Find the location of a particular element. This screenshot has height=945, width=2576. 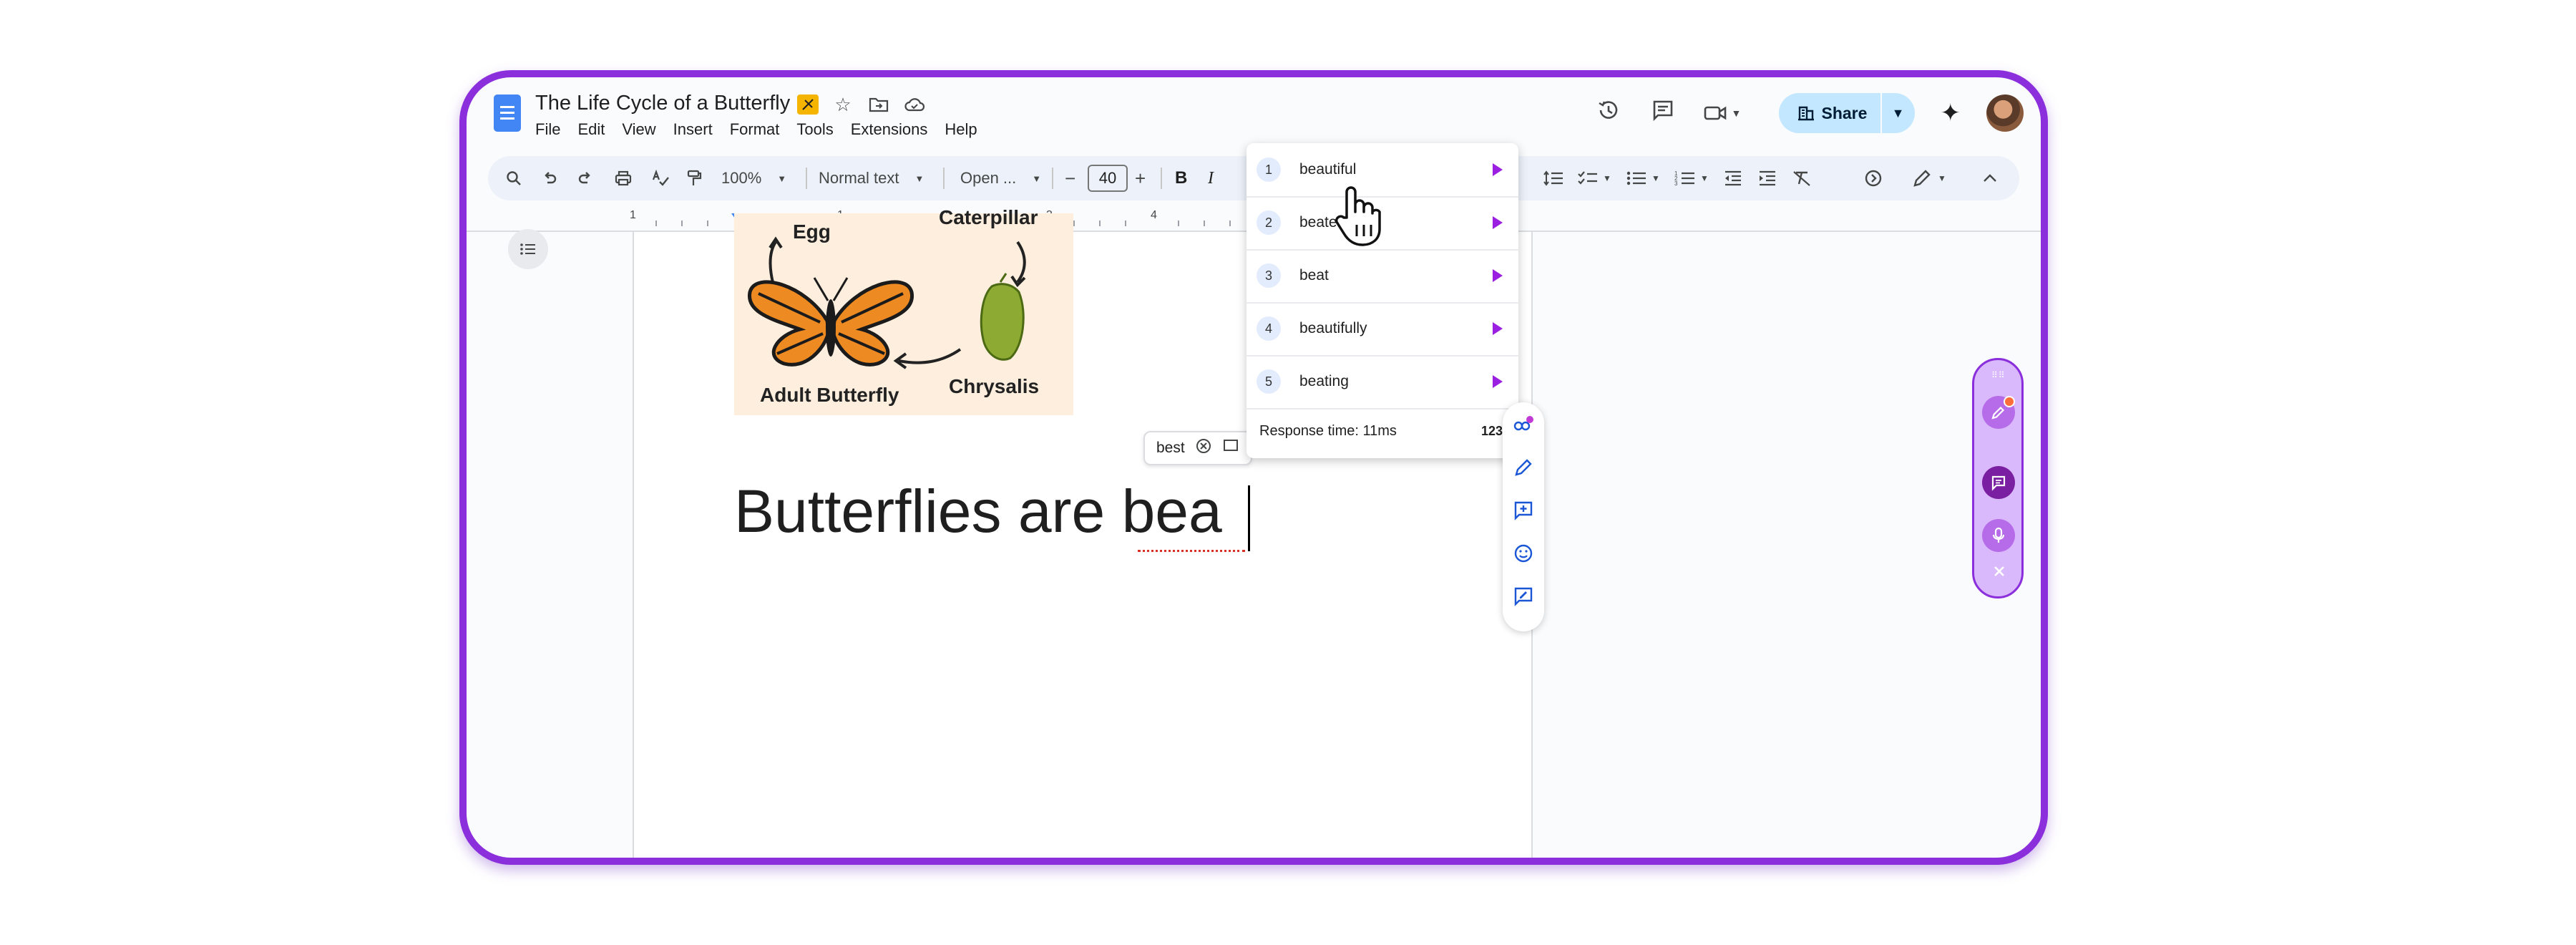

menu-tools: Tools is located at coordinates (814, 129).